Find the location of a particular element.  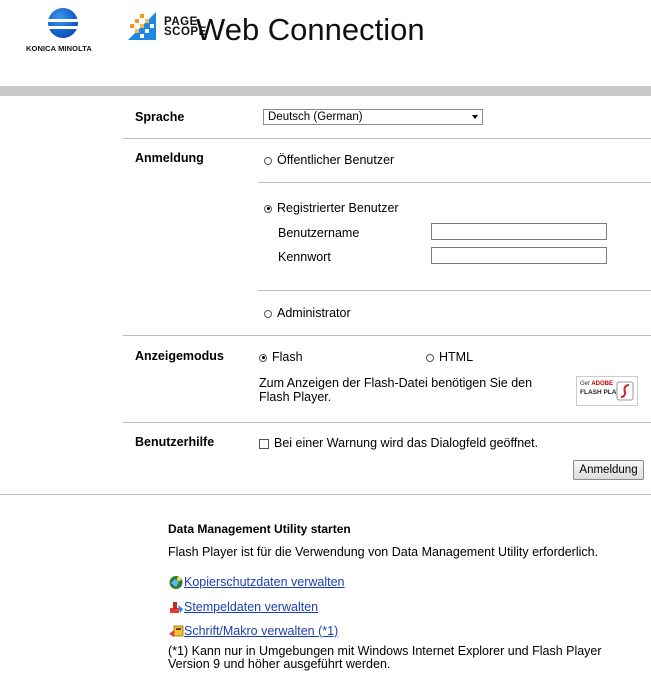

html-label: HTML is located at coordinates (456, 357).